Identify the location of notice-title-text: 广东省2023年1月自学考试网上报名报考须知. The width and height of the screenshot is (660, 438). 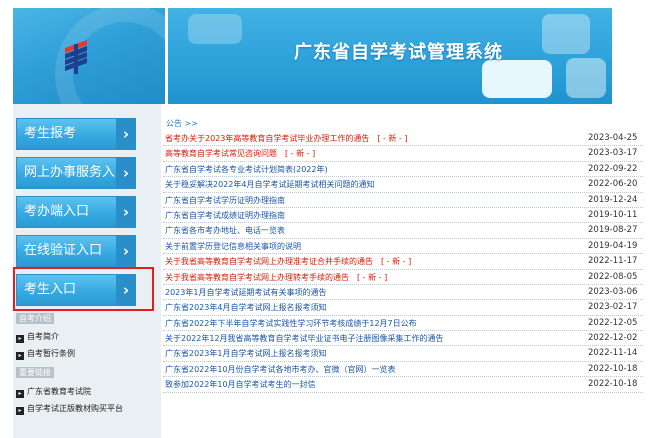
(246, 354).